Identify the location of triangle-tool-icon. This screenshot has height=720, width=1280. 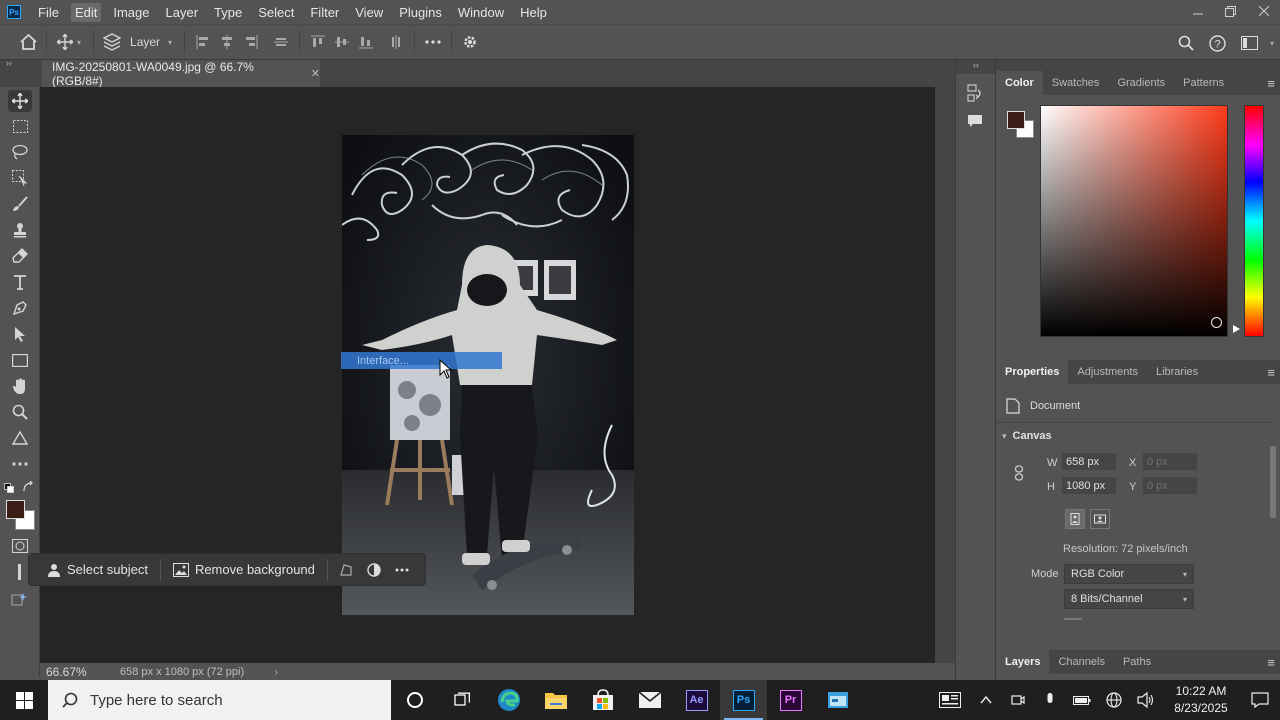
(20, 438).